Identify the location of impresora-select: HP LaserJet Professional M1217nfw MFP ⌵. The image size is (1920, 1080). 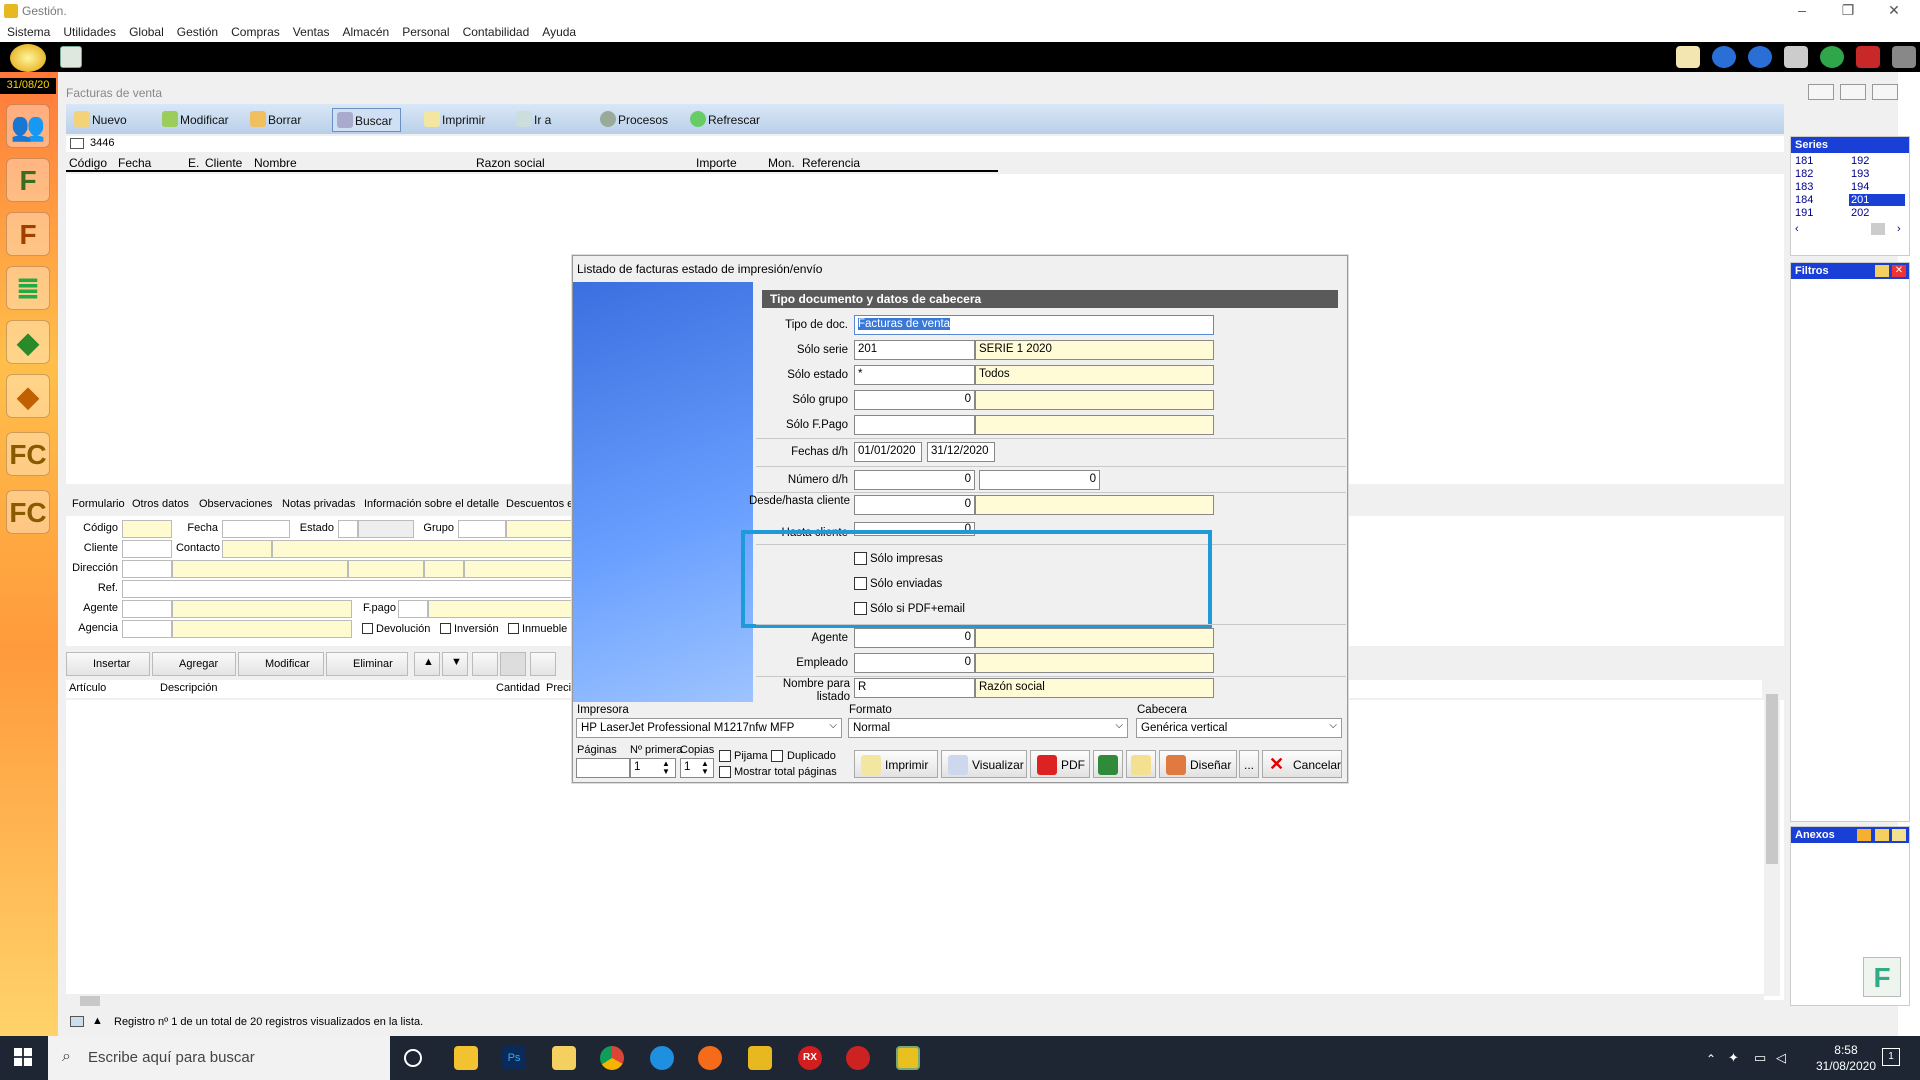
(709, 728).